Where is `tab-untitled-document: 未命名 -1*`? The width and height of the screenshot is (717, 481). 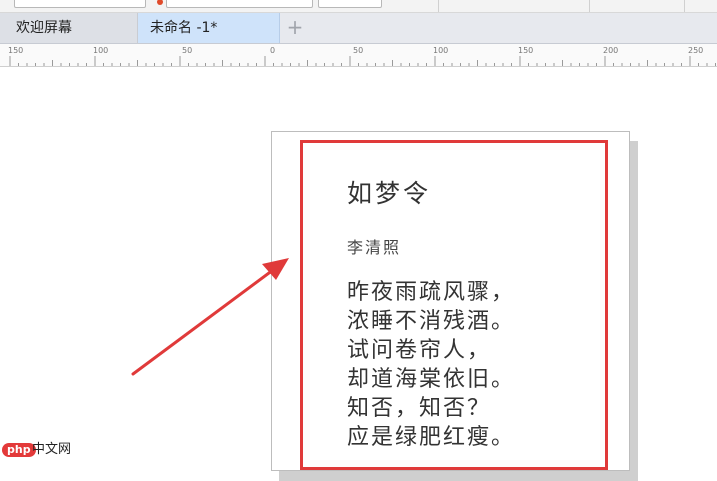 tab-untitled-document: 未命名 -1* is located at coordinates (209, 28).